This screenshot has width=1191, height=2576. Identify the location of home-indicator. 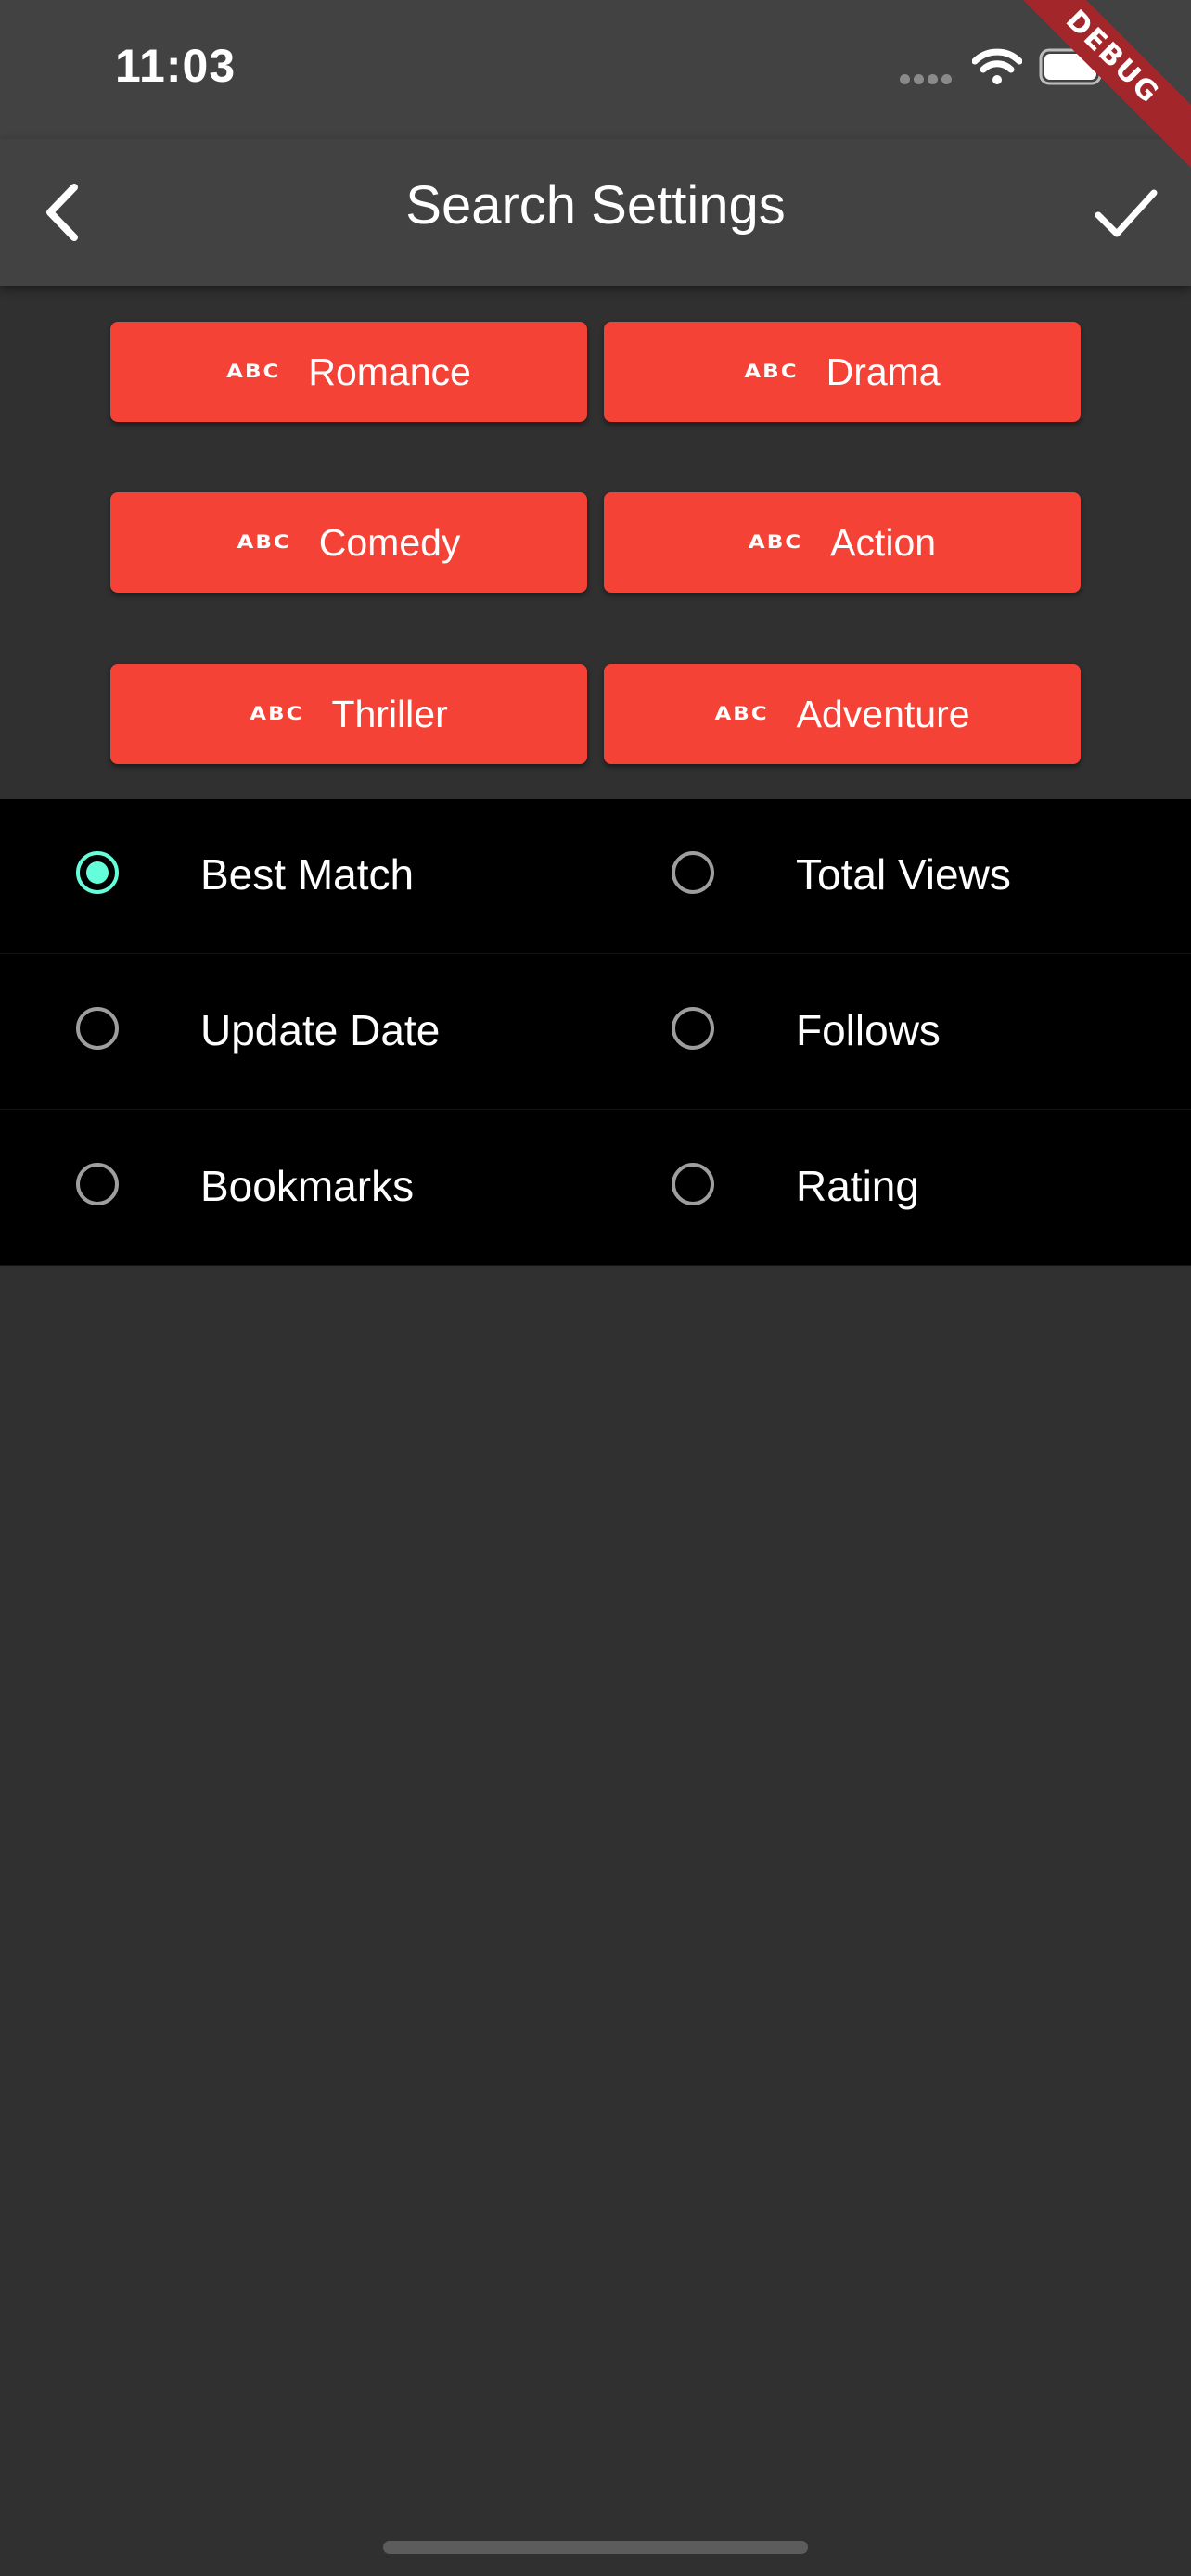
(595, 2547).